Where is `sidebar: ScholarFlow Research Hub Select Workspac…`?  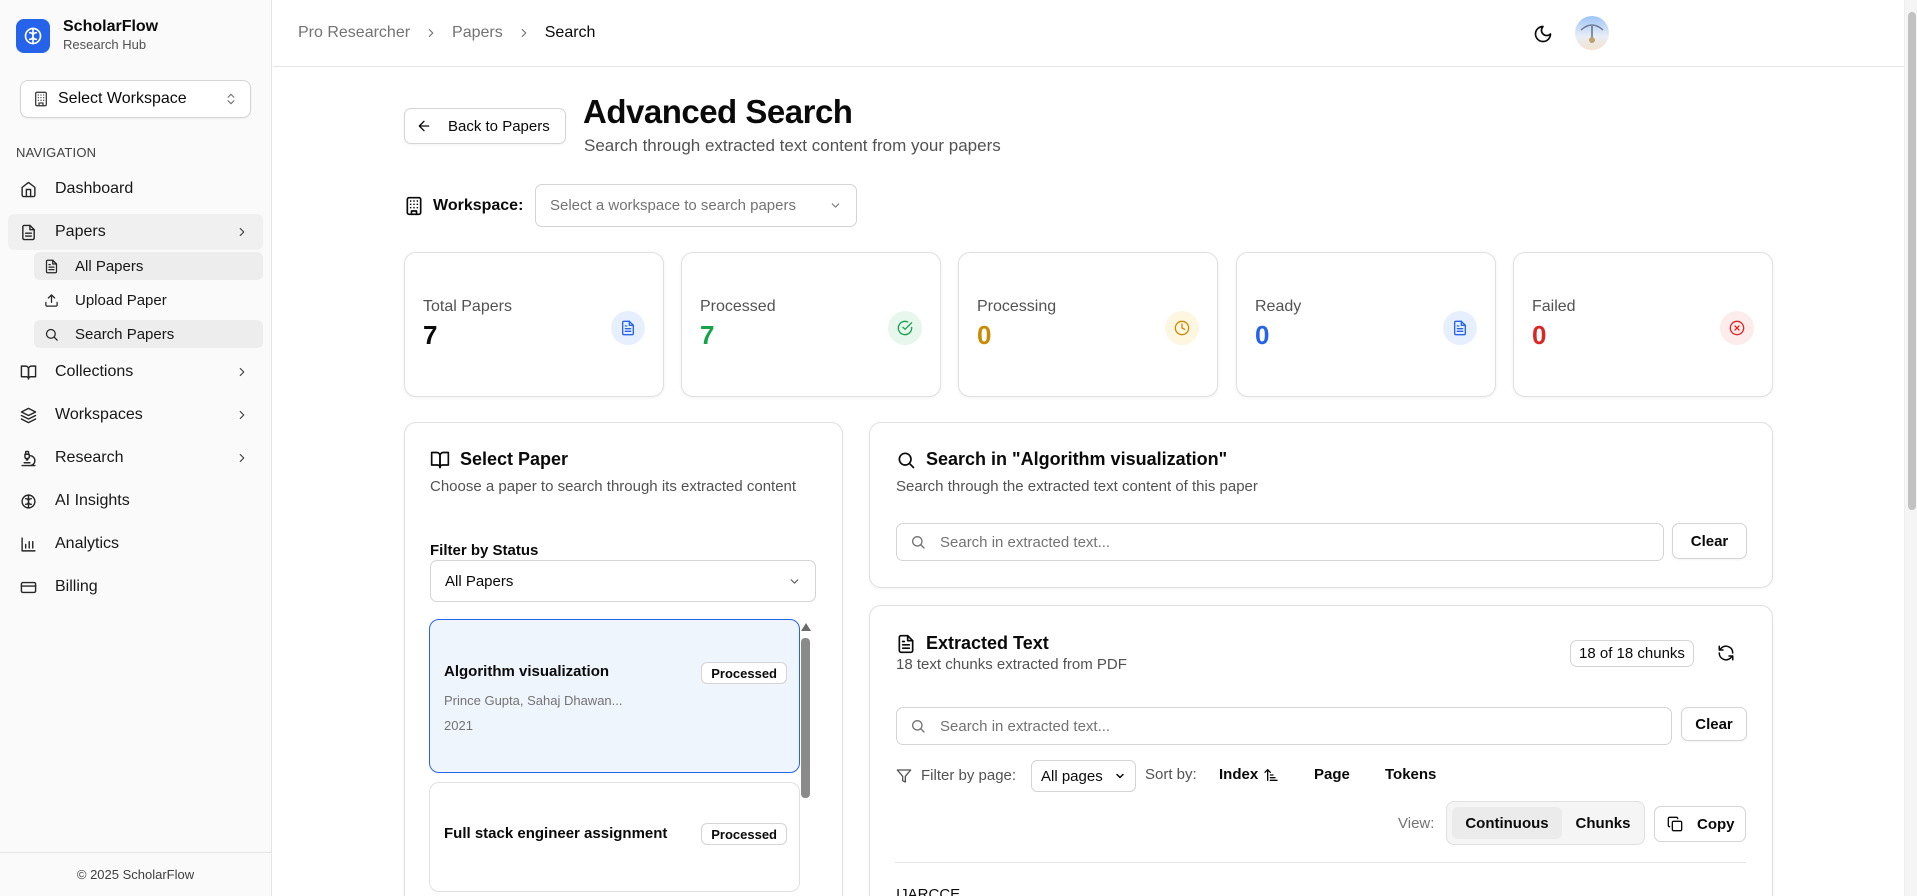
sidebar: ScholarFlow Research Hub Select Workspac… is located at coordinates (136, 448).